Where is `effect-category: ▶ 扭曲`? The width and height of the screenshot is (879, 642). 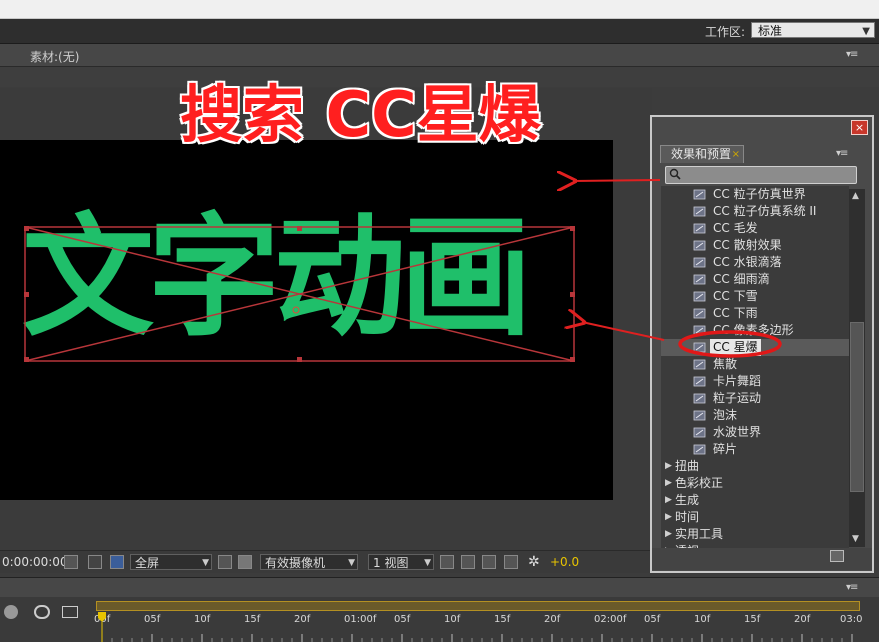
effect-category: ▶ 扭曲 is located at coordinates (755, 466).